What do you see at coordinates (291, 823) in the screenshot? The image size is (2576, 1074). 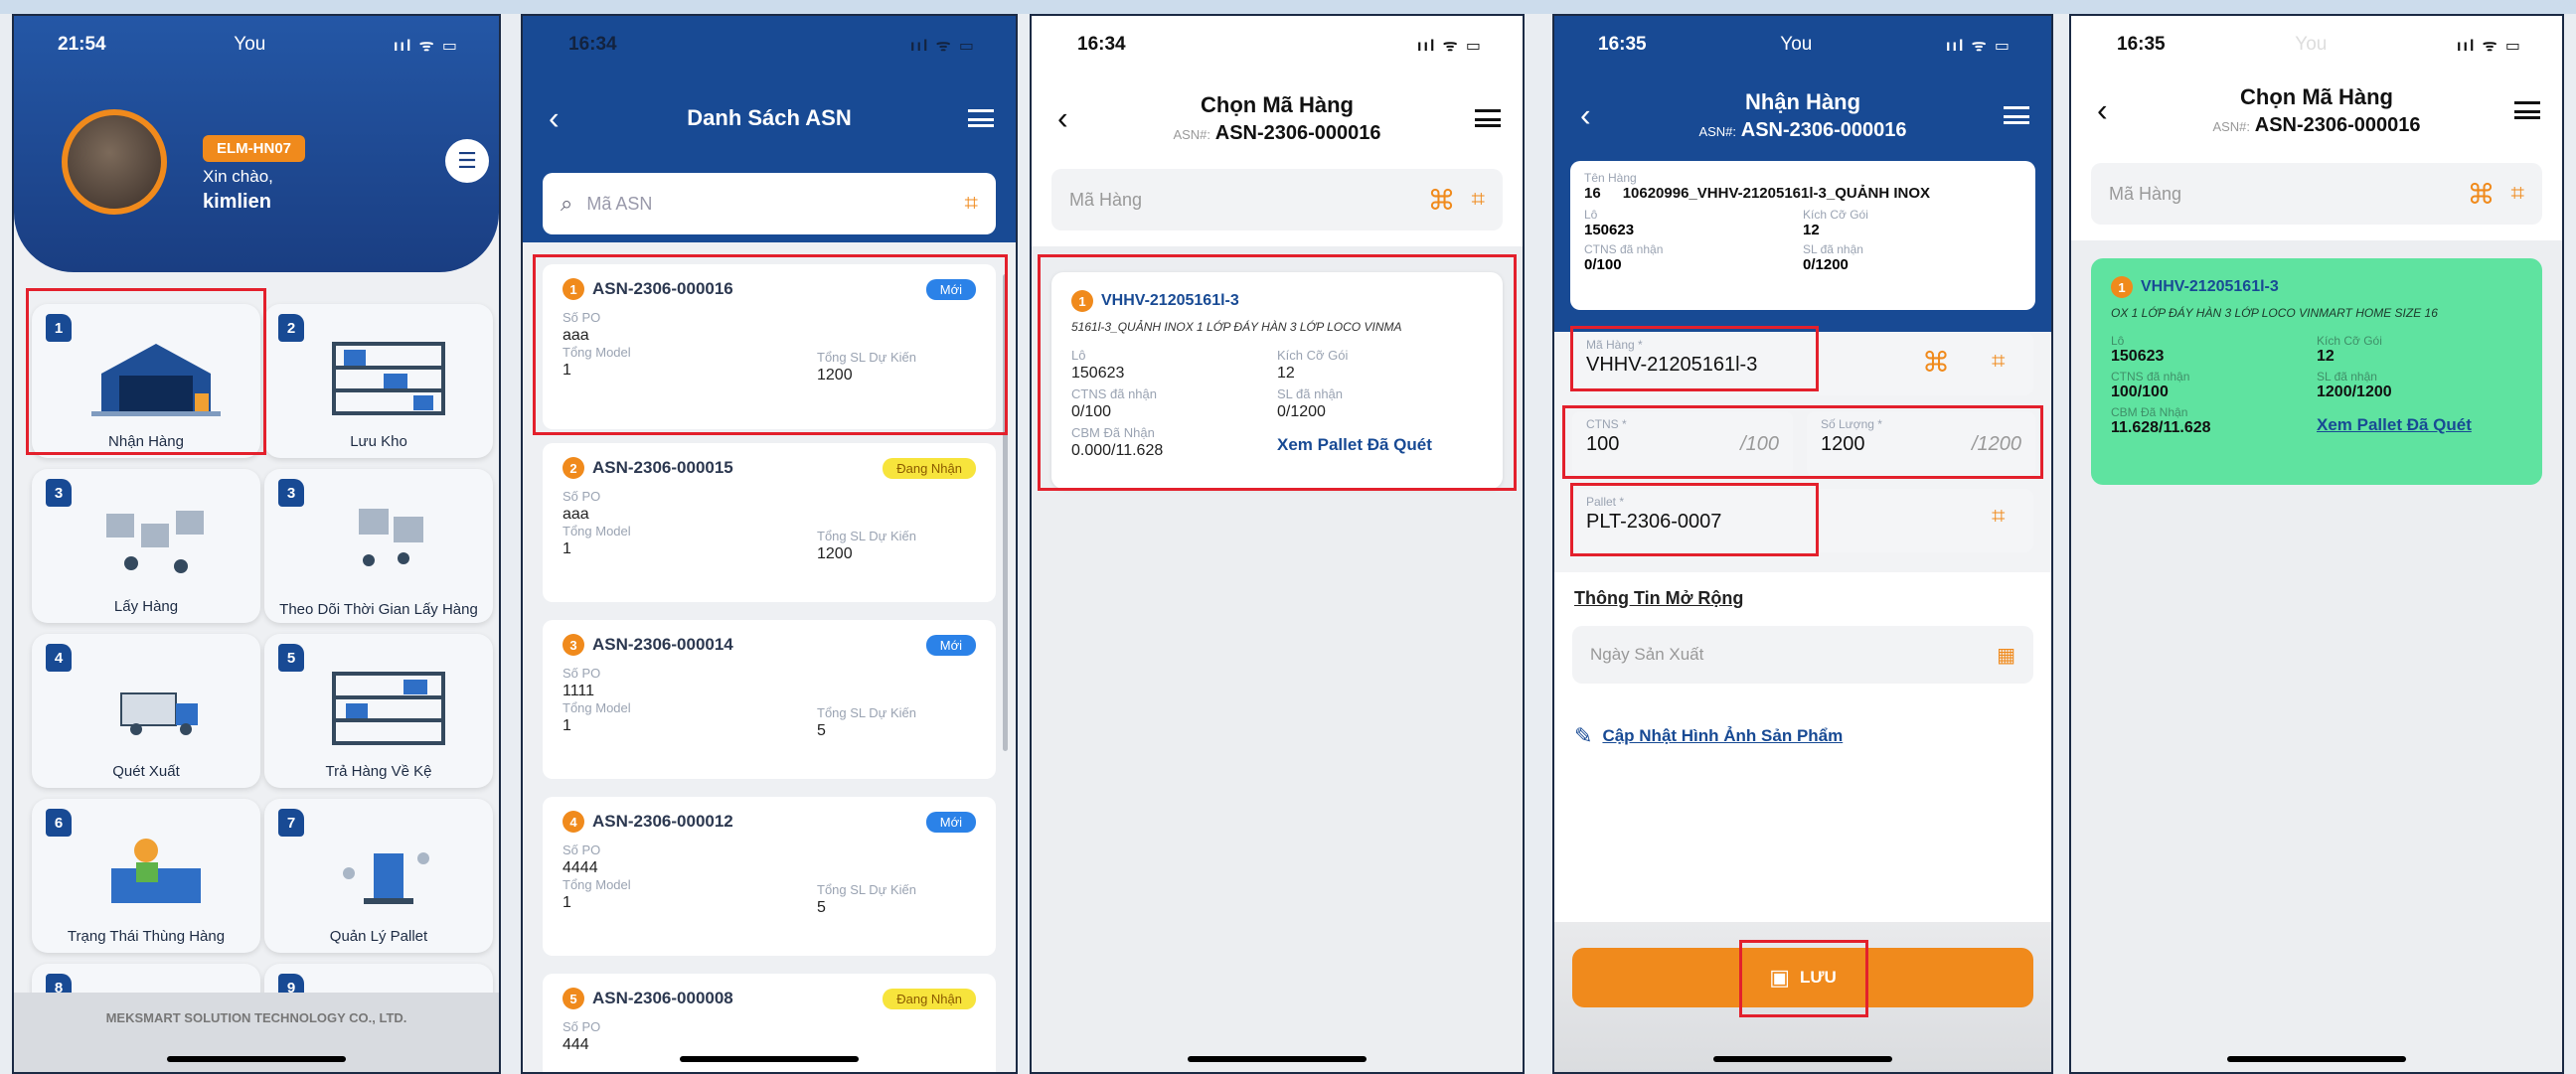 I see `tile-number: 7` at bounding box center [291, 823].